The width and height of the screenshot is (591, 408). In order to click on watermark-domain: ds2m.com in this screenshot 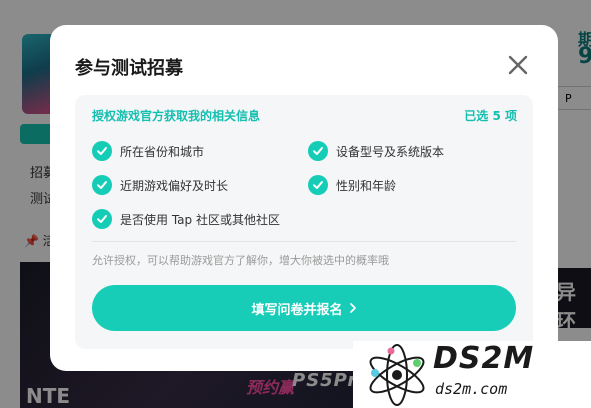, I will do `click(471, 389)`.